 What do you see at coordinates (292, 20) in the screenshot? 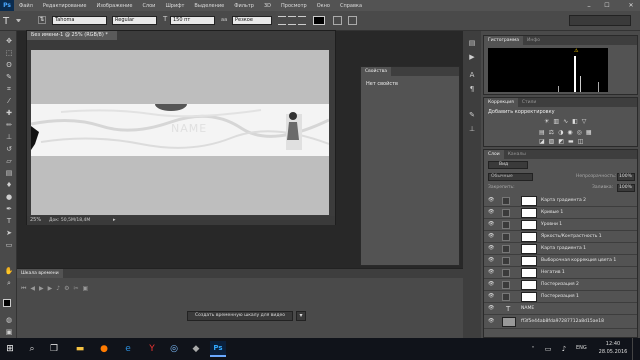
I see `align-center-icon` at bounding box center [292, 20].